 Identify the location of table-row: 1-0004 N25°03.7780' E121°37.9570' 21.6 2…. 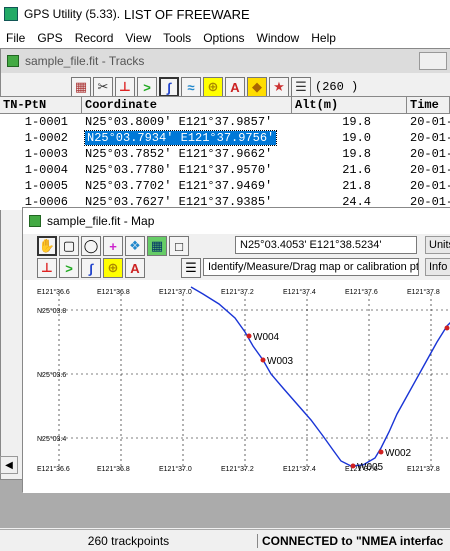
(225, 170).